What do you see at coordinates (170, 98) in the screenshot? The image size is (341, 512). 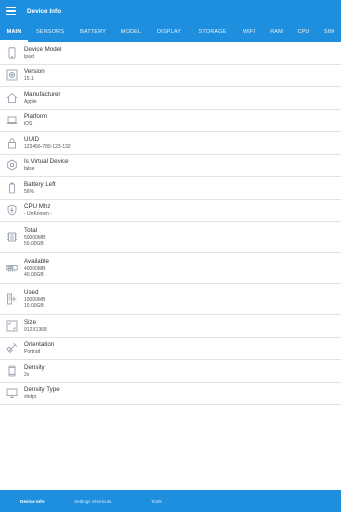 I see `list-item: Manufacturer Apple` at bounding box center [170, 98].